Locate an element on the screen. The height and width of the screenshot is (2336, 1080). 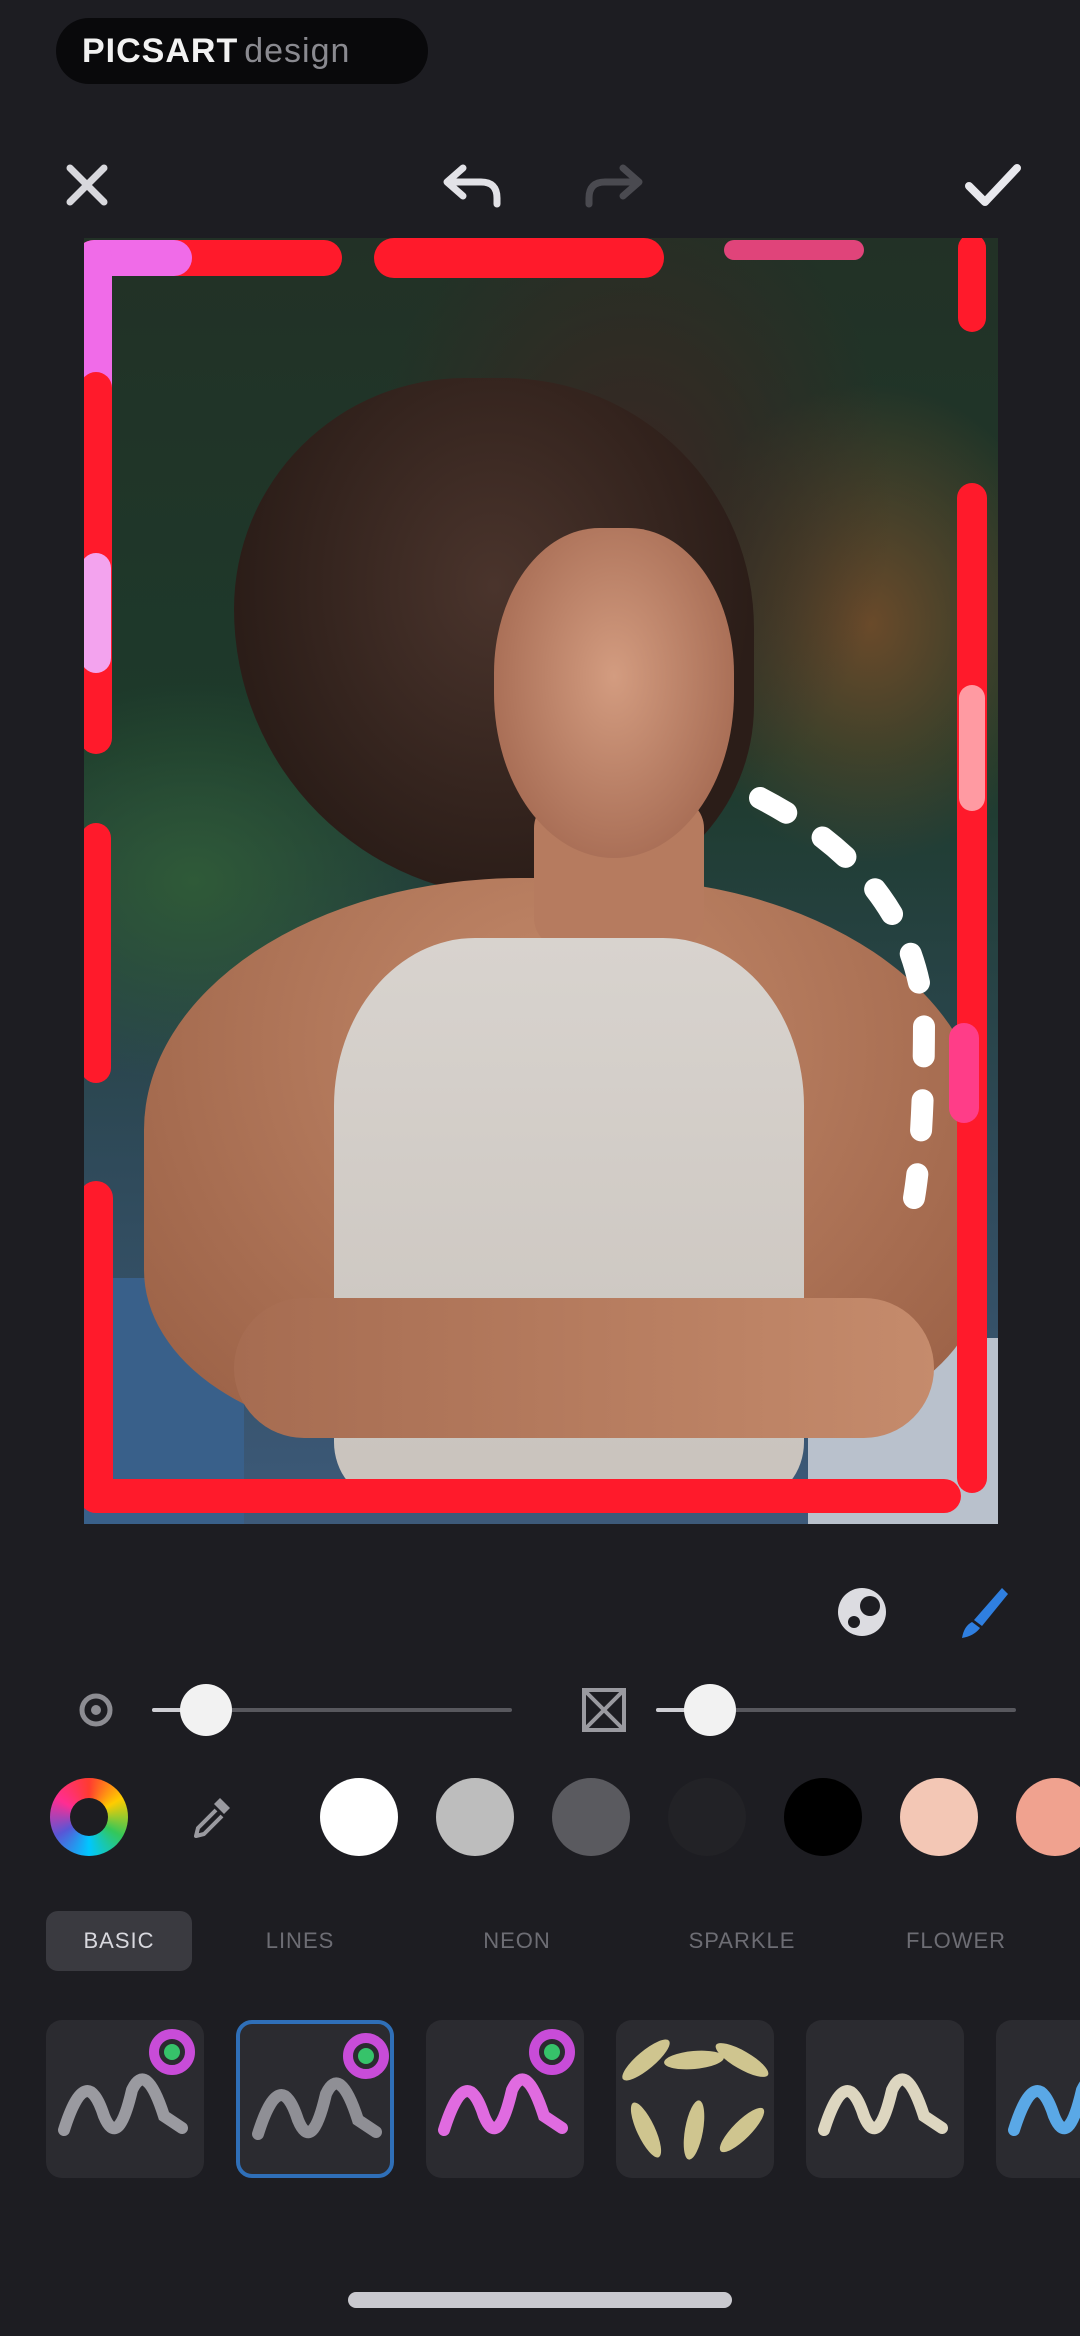
tab-basic: BASIC is located at coordinates (119, 1941).